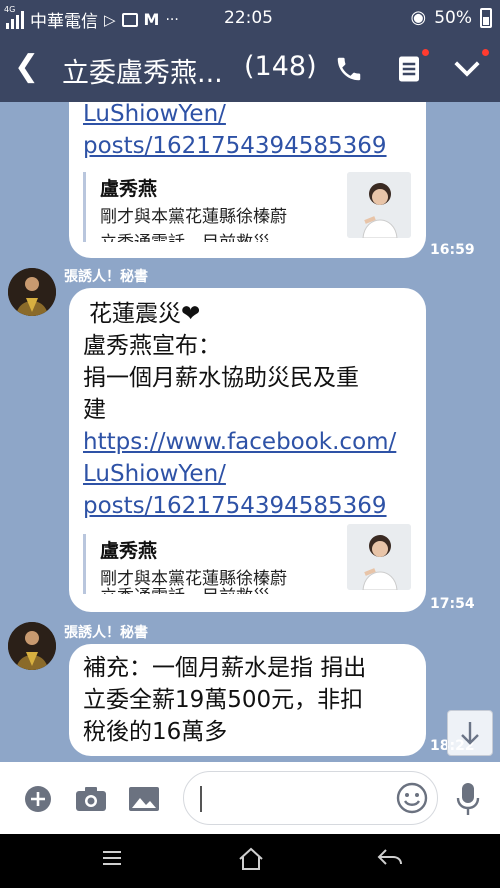 The width and height of the screenshot is (500, 888). What do you see at coordinates (486, 17) in the screenshot?
I see `battery-icon` at bounding box center [486, 17].